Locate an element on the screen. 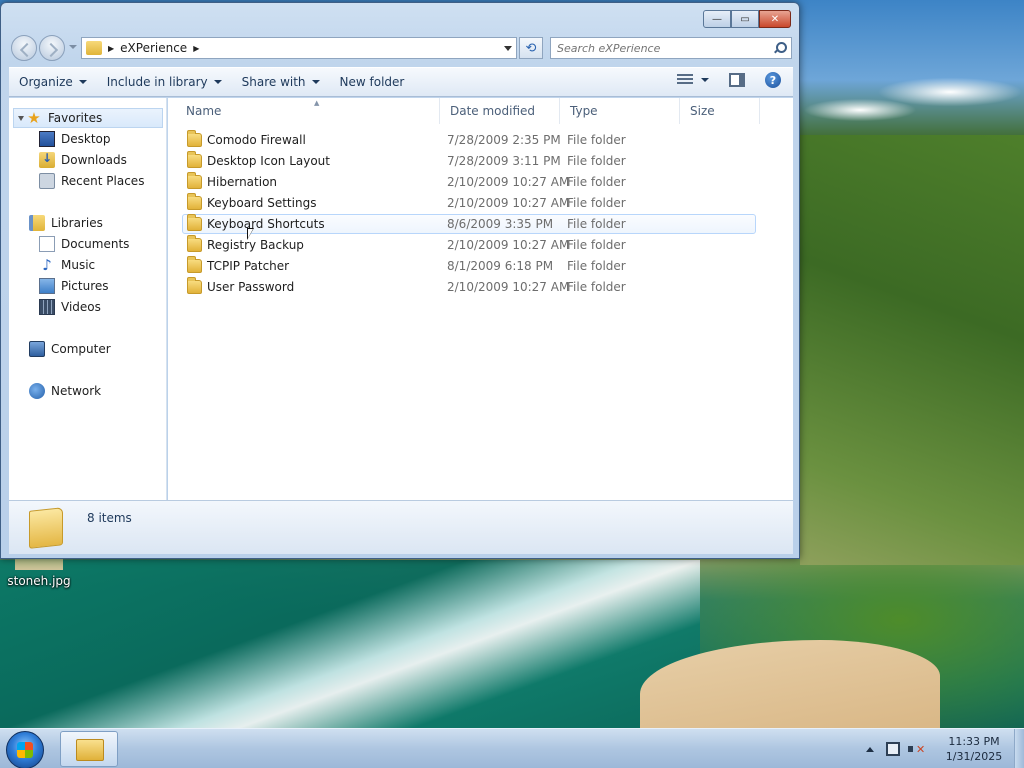 The image size is (1024, 768). search-icon is located at coordinates (779, 48).